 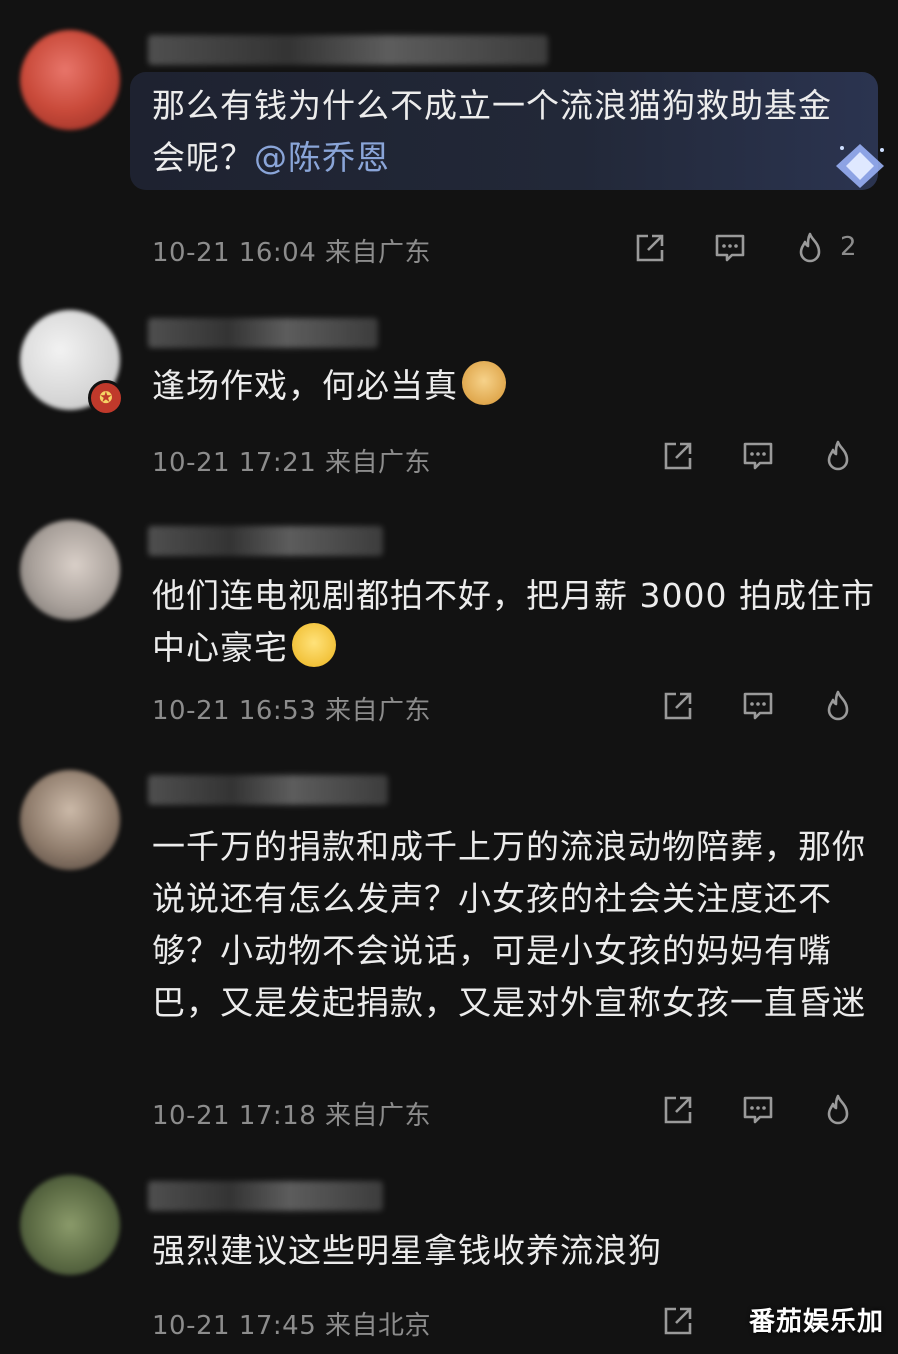 What do you see at coordinates (407, 1250) in the screenshot?
I see `comment-text: 强烈建议这些明星拿钱收养流浪狗` at bounding box center [407, 1250].